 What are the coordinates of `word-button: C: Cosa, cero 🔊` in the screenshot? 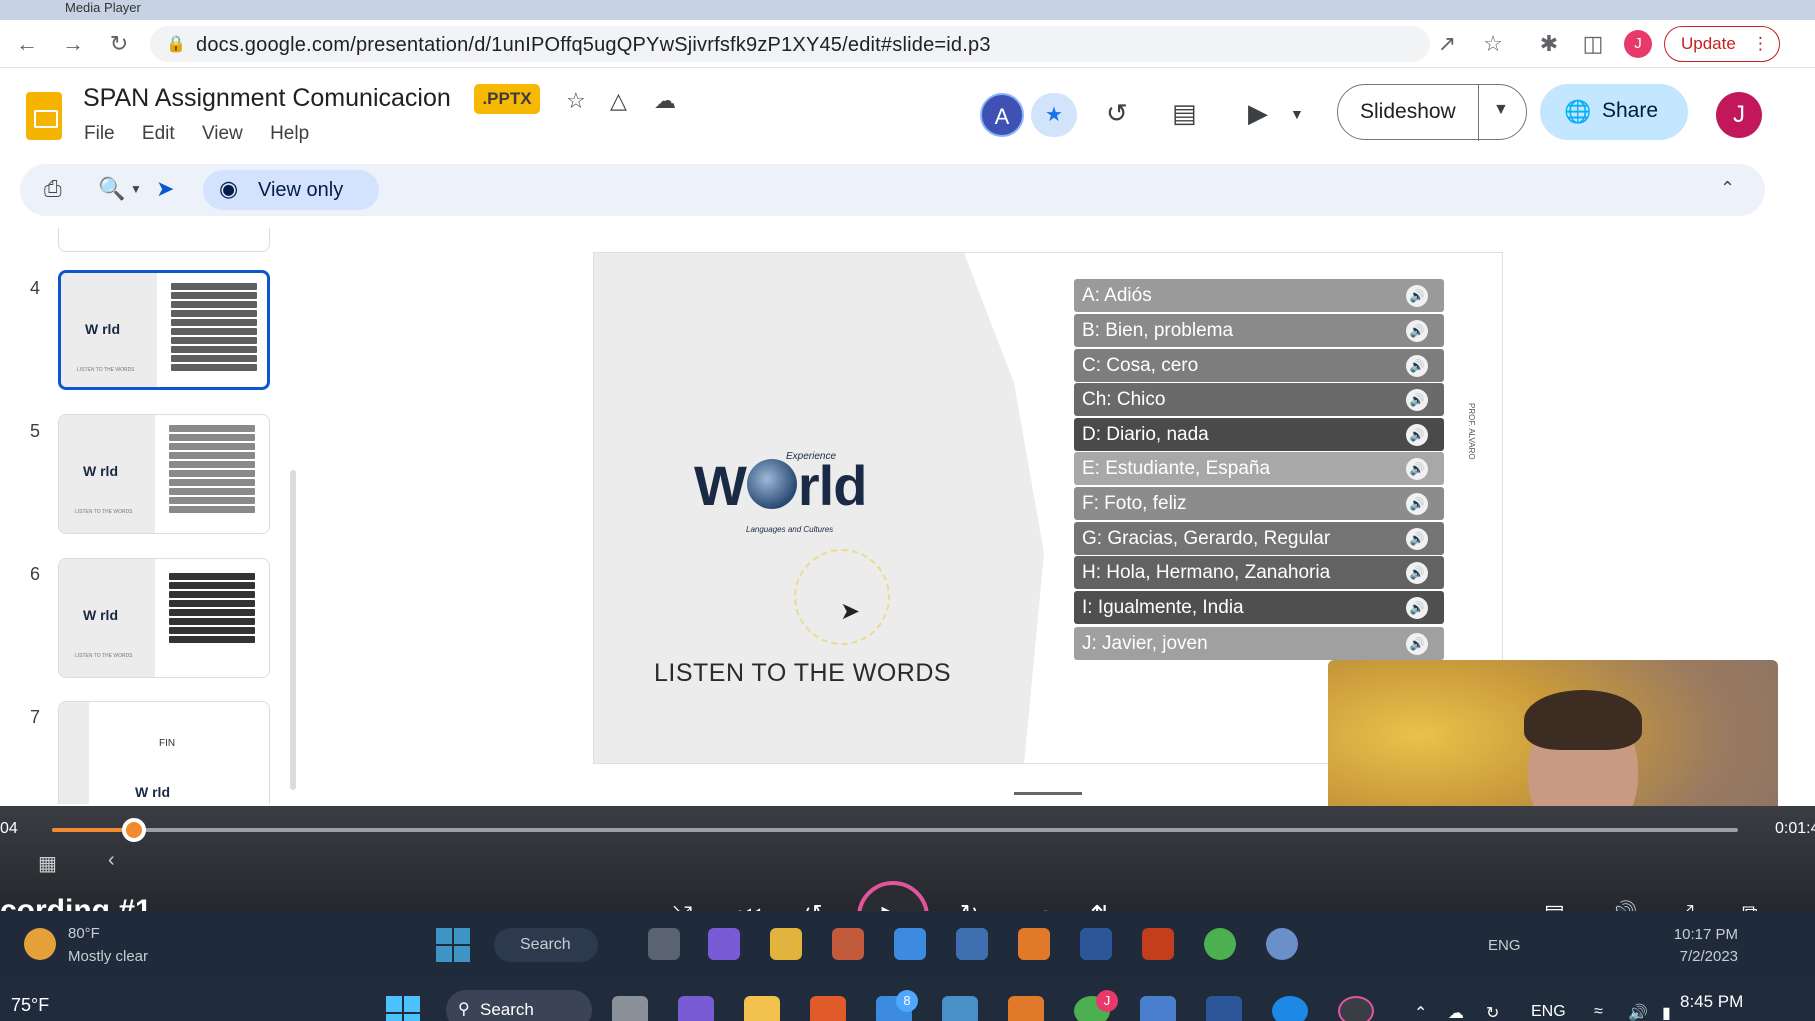 It's located at (1259, 365).